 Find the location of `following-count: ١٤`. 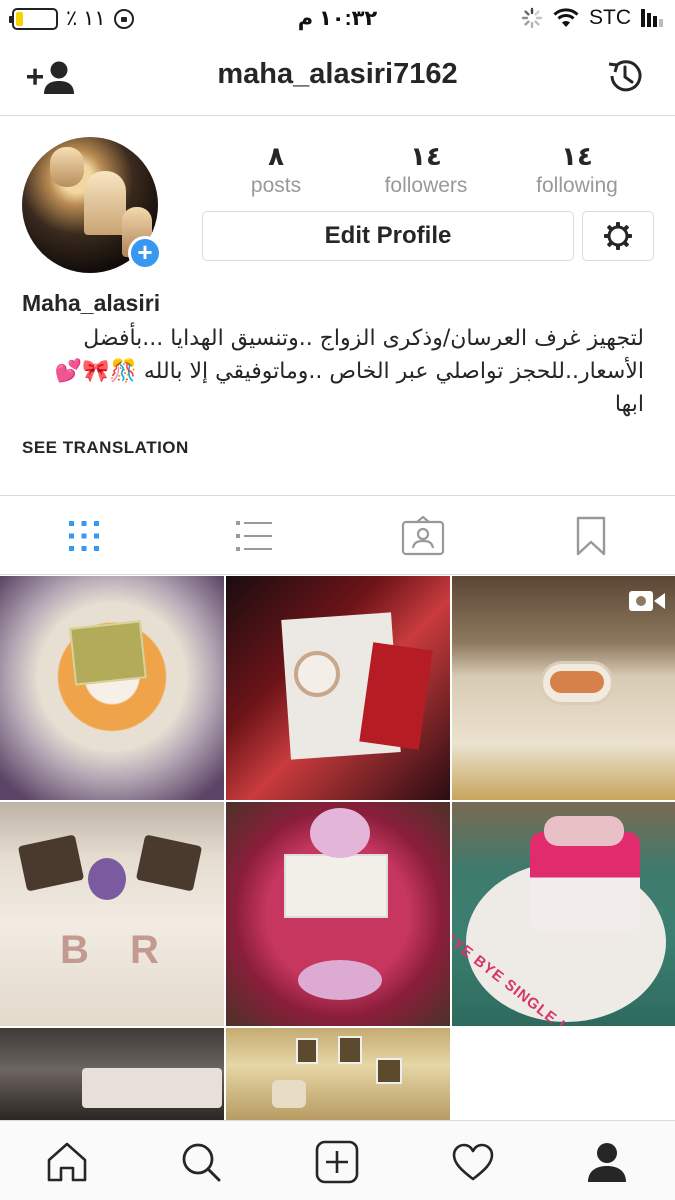

following-count: ١٤ is located at coordinates (577, 156).